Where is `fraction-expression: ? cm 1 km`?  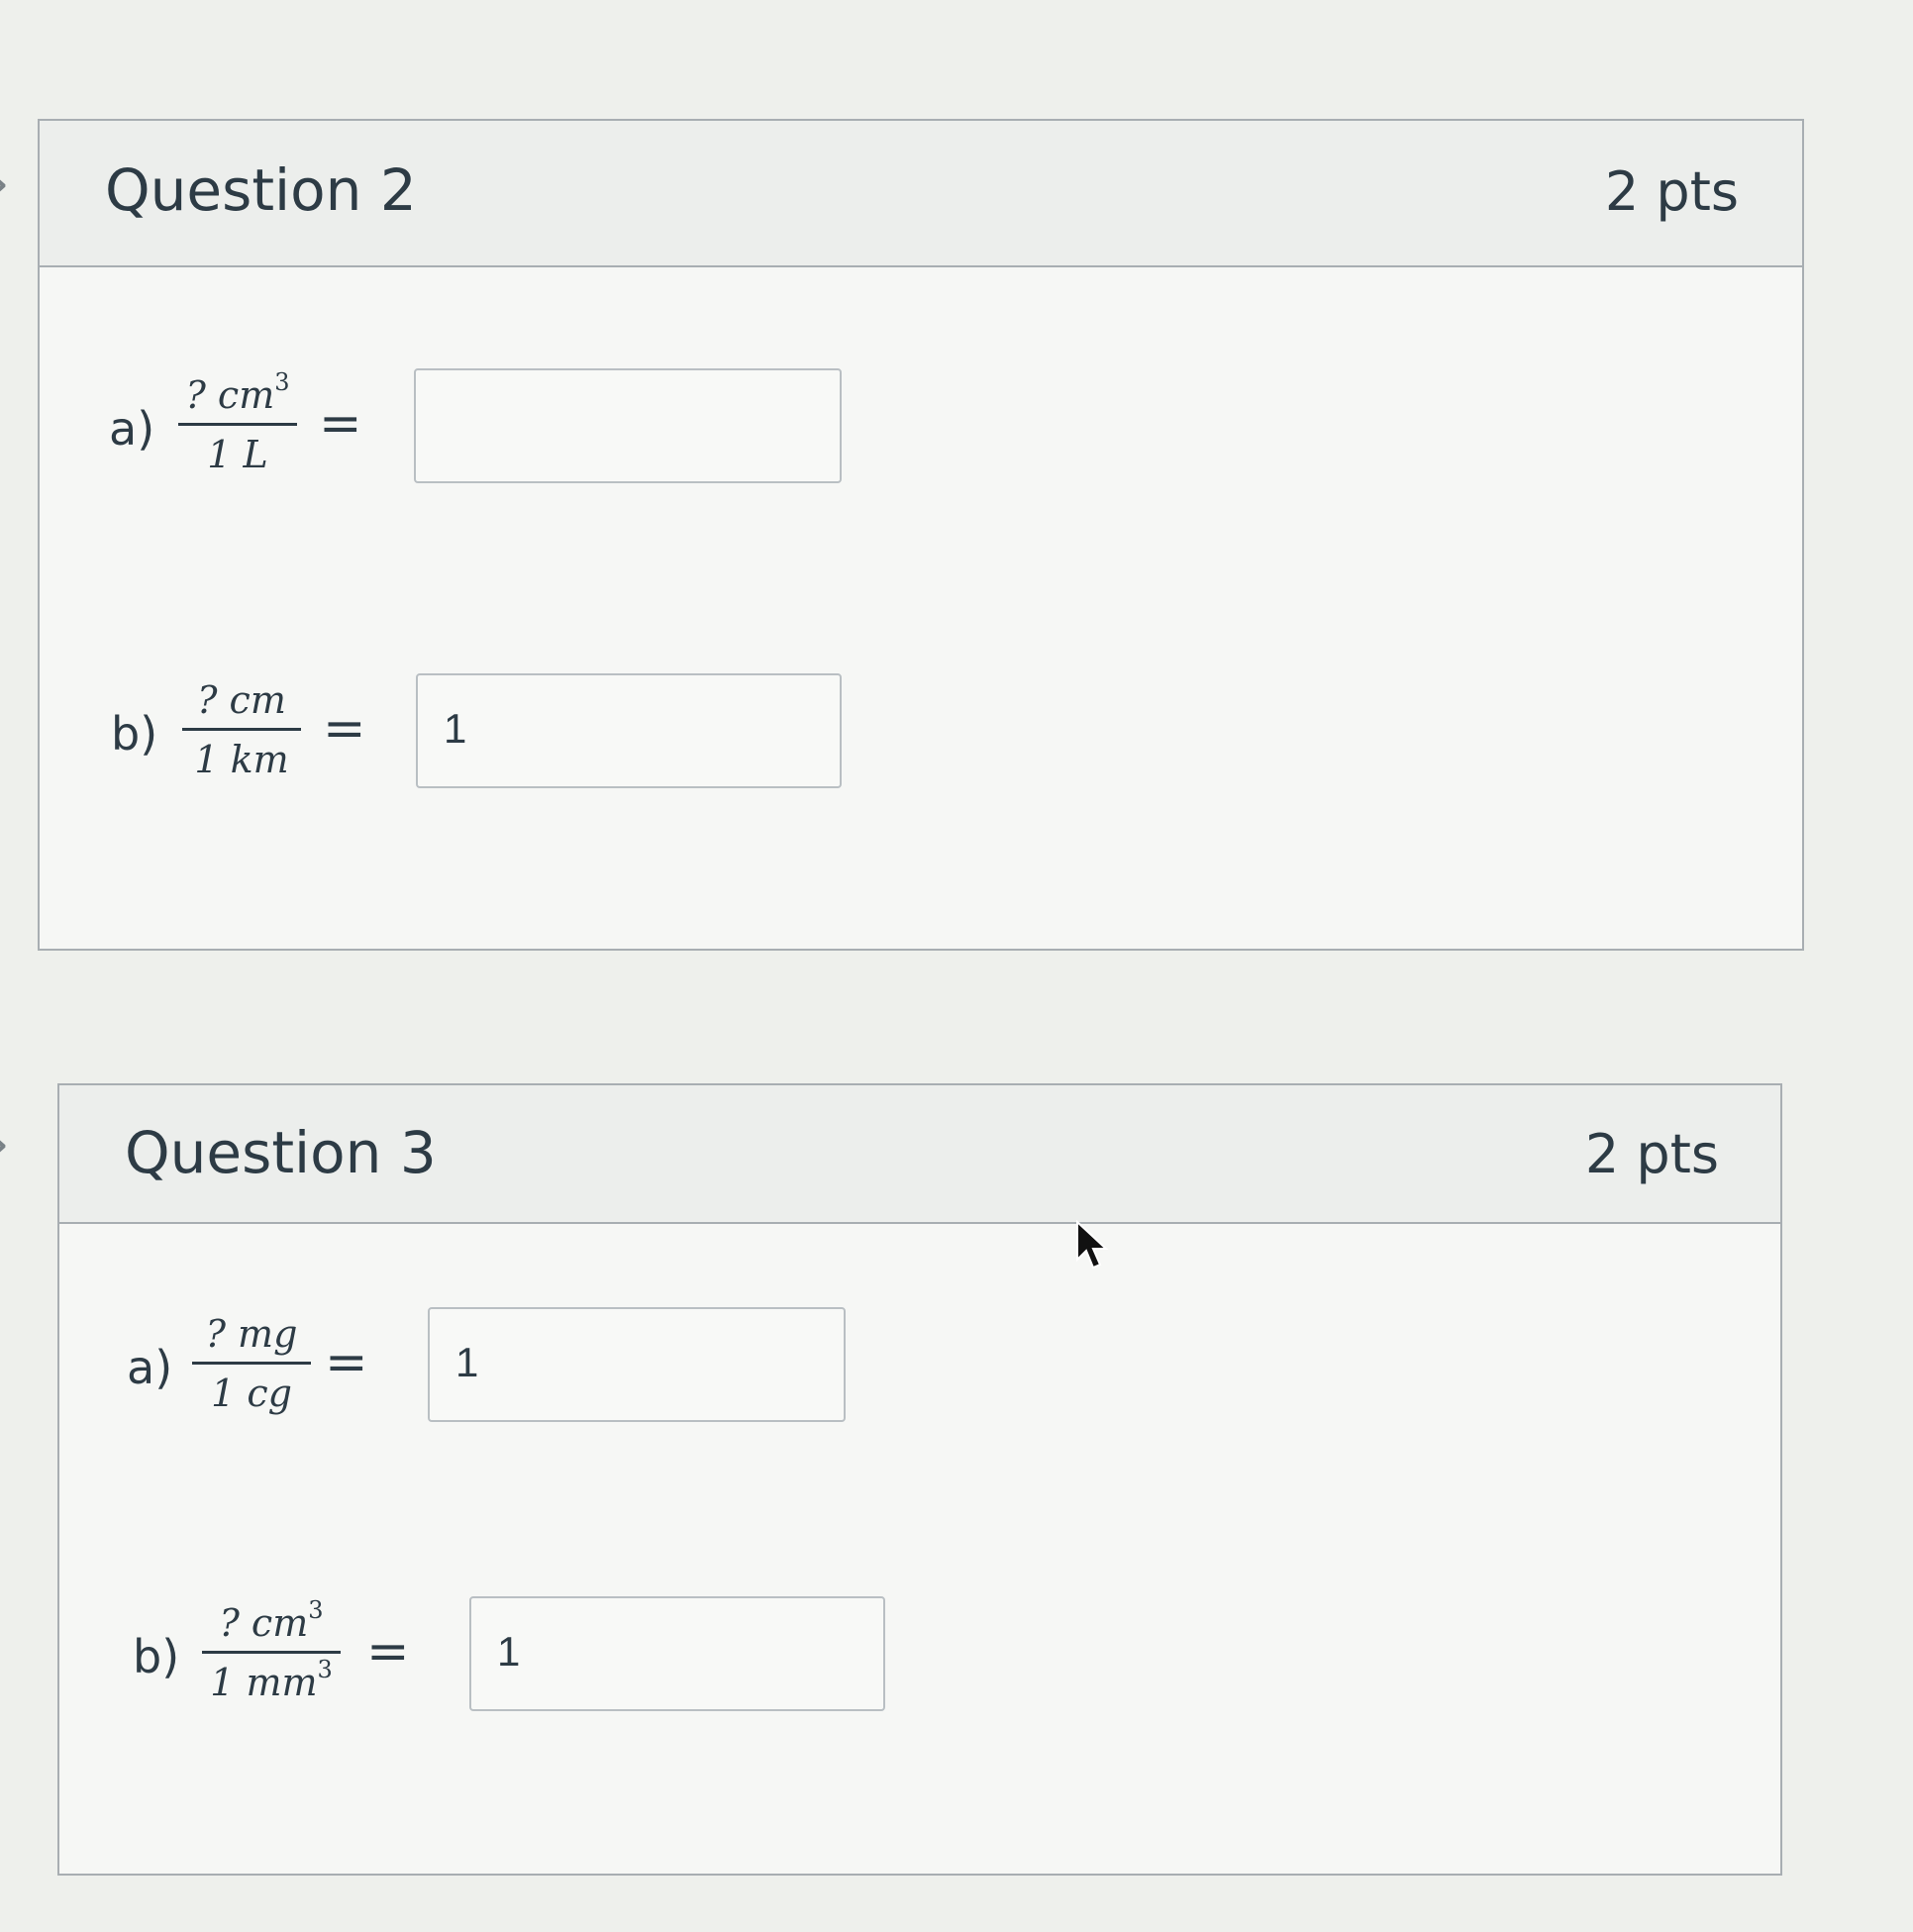
fraction-expression: ? cm 1 km is located at coordinates (242, 727).